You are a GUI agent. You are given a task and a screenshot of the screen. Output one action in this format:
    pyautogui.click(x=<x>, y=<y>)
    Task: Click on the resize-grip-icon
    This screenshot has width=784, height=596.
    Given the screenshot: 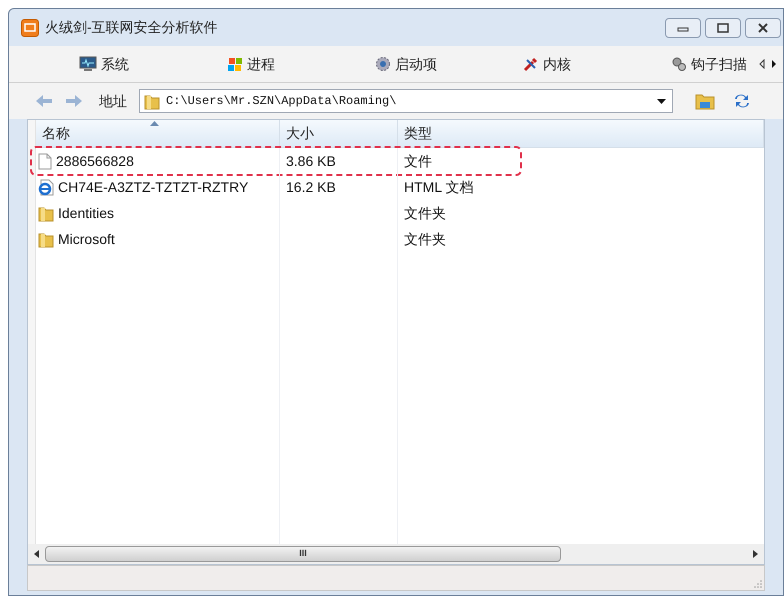 What is the action you would take?
    pyautogui.click(x=758, y=584)
    